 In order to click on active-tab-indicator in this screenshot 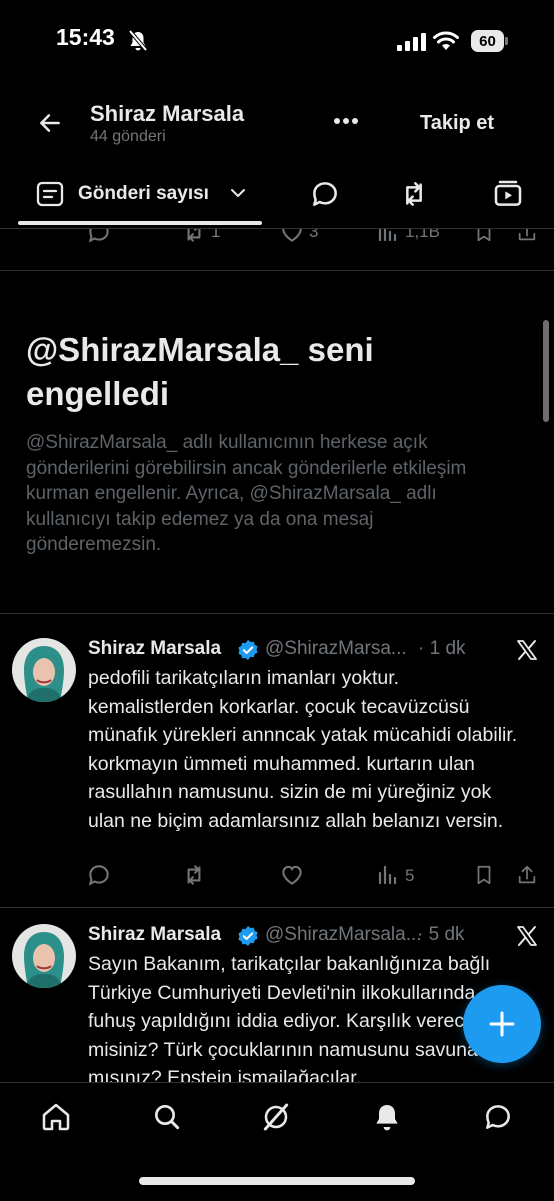, I will do `click(140, 223)`.